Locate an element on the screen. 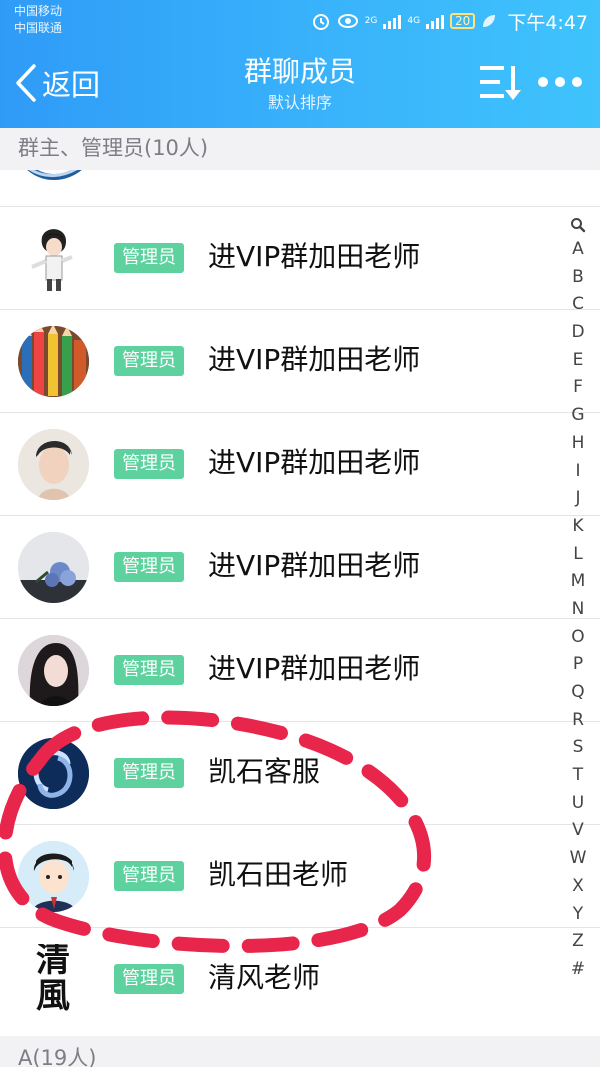 The image size is (600, 1067). list-item: 清 風 管理员 清风老师 is located at coordinates (300, 978).